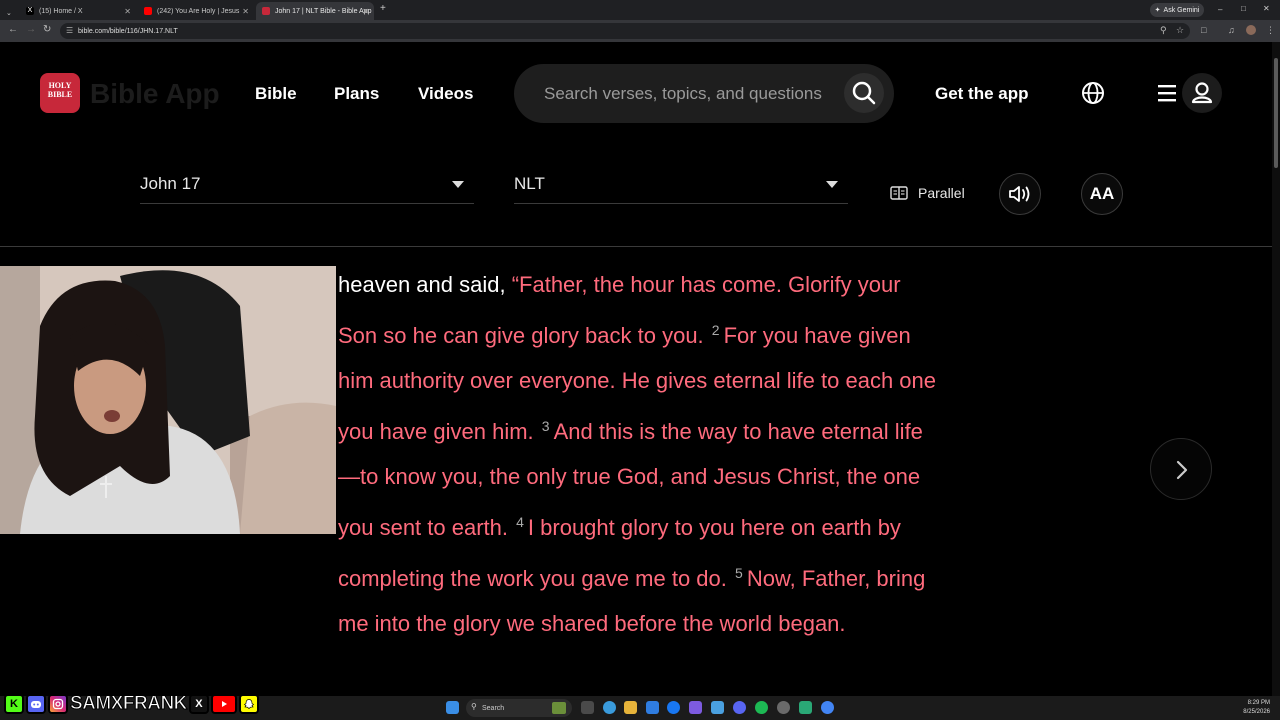  I want to click on nav-videos: Videos, so click(445, 94).